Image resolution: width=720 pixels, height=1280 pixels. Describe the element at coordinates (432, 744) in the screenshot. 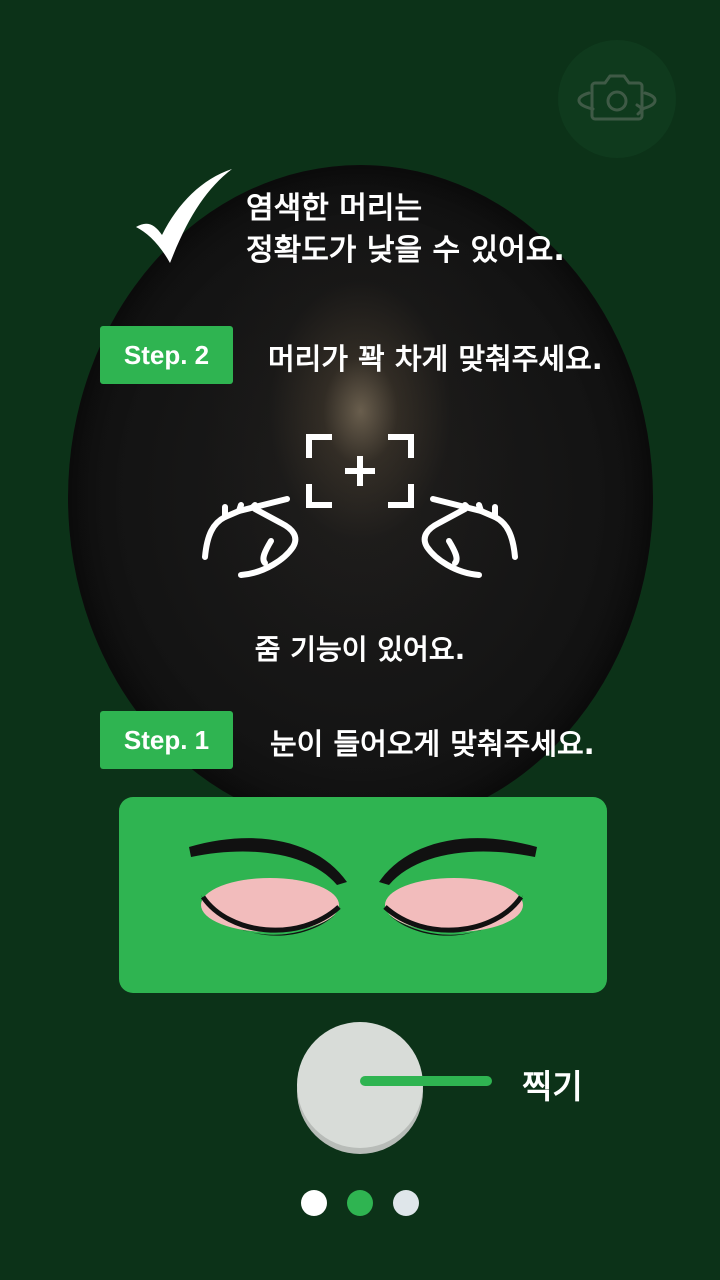

I see `step-1-instruction: 눈이 들어오게 맞춰주세요.` at that location.